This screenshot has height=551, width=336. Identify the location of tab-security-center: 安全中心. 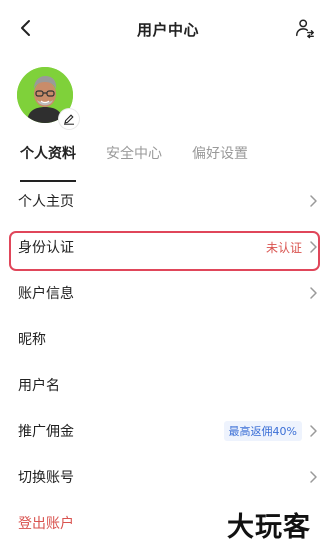
(134, 159).